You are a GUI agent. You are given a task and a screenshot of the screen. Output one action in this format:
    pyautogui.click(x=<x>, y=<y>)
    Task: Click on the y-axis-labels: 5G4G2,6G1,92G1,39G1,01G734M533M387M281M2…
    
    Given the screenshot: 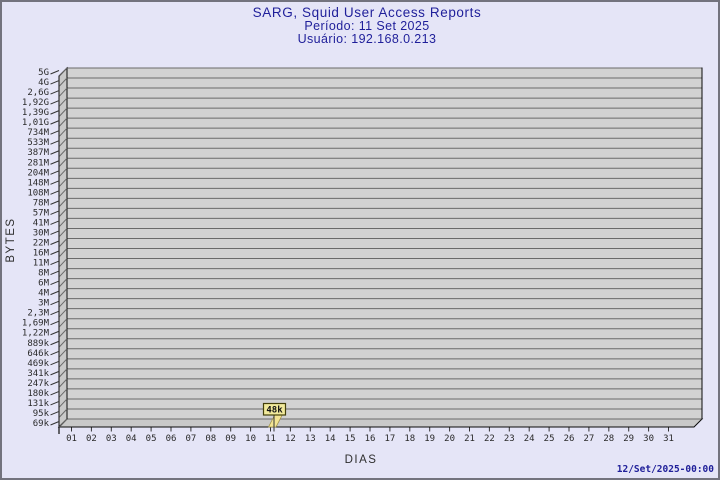 What is the action you would take?
    pyautogui.click(x=36, y=248)
    